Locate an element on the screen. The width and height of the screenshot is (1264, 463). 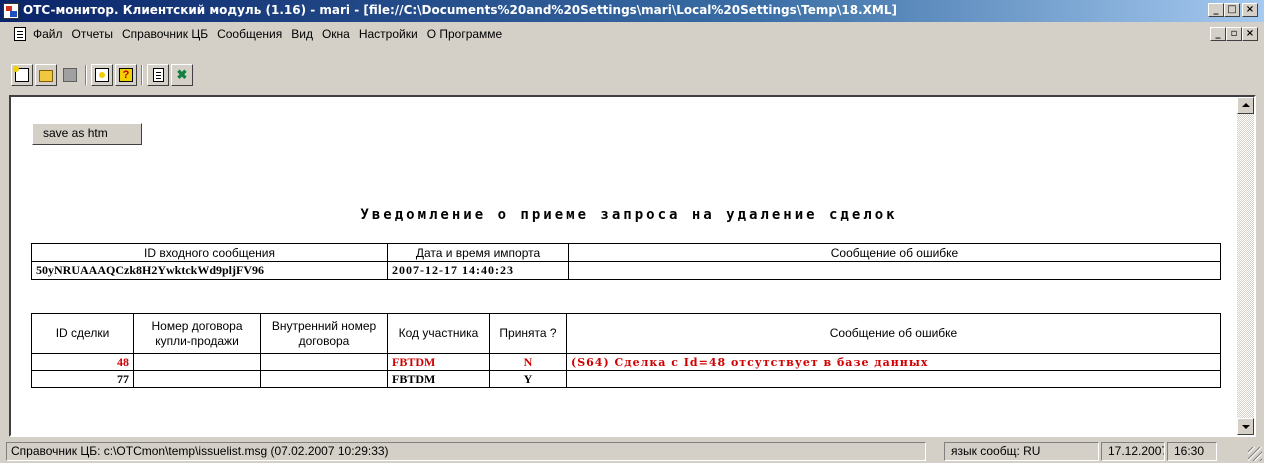
scroll-up-button is located at coordinates (1245, 105).